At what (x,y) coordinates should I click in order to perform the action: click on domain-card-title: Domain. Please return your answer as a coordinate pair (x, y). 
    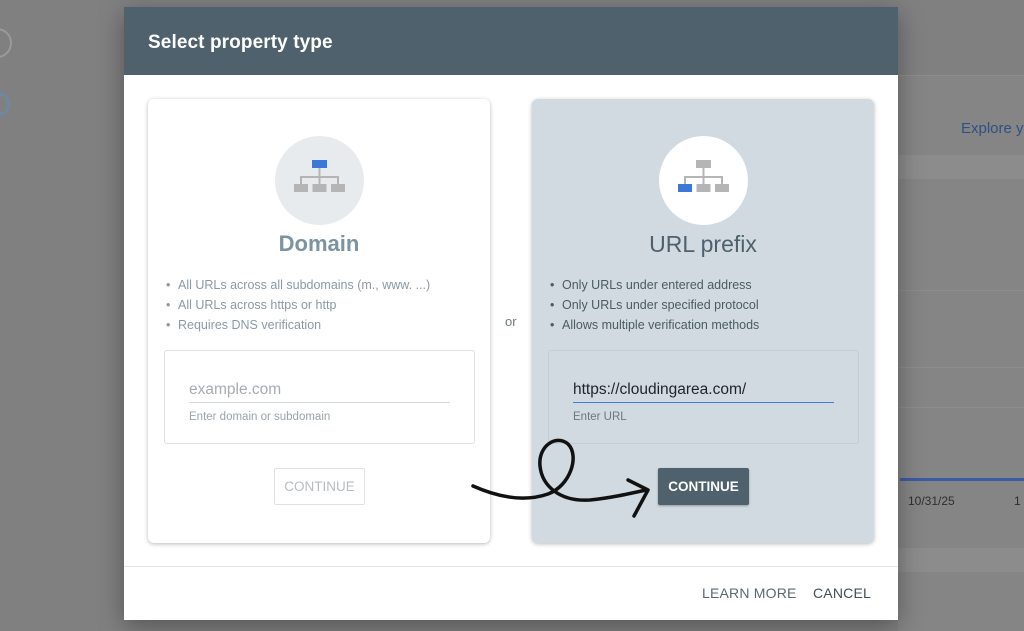
    Looking at the image, I should click on (319, 243).